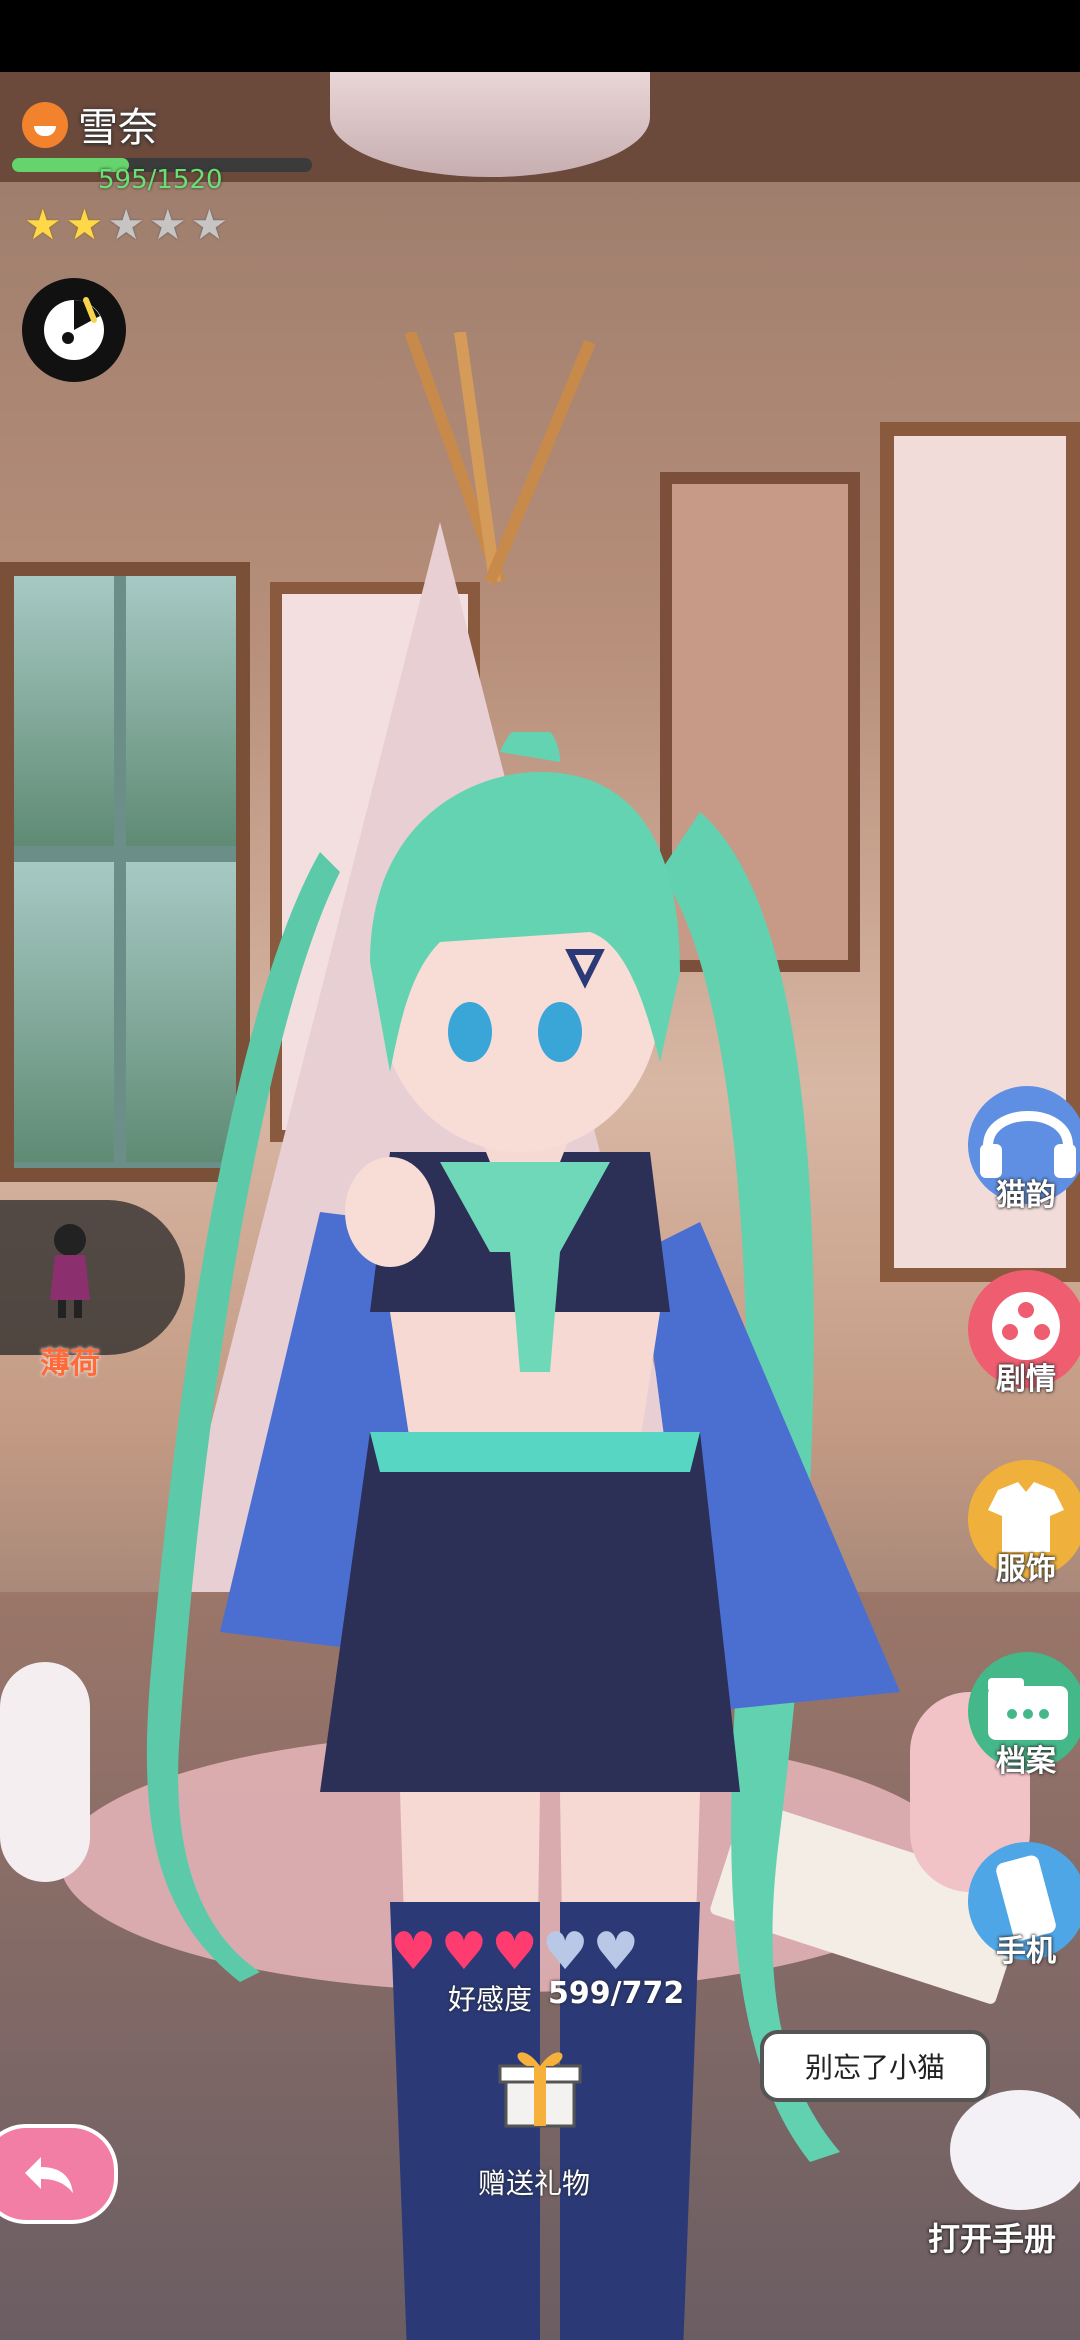 The image size is (1080, 2340). Describe the element at coordinates (45, 1772) in the screenshot. I see `cat-plush` at that location.